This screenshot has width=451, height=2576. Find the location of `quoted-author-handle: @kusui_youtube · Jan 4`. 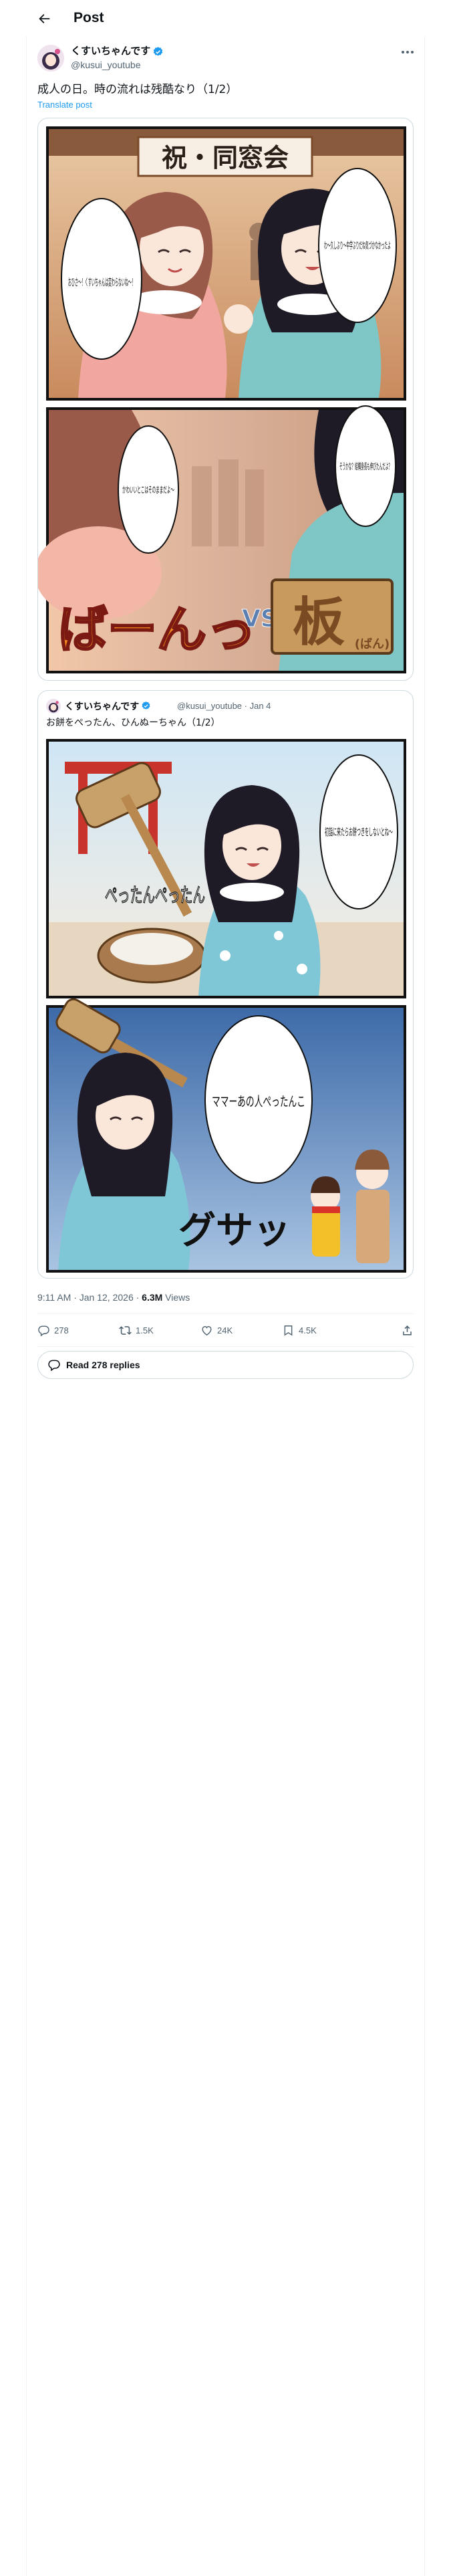

quoted-author-handle: @kusui_youtube · Jan 4 is located at coordinates (224, 706).